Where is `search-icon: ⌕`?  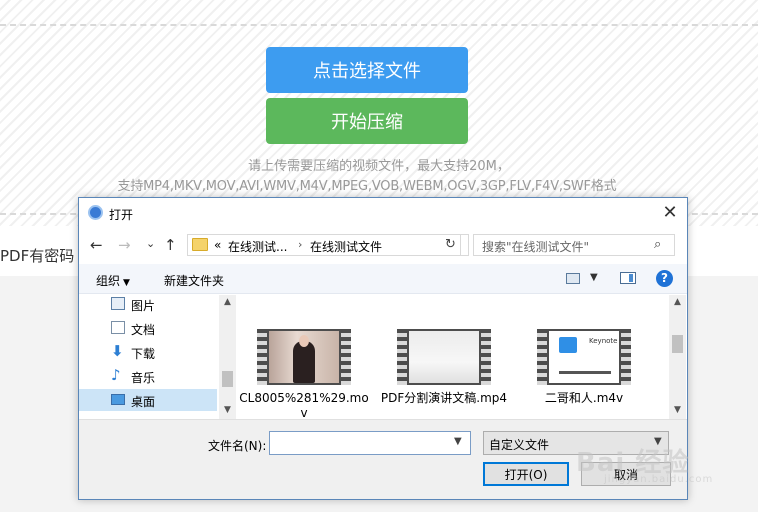
search-icon: ⌕ is located at coordinates (657, 244).